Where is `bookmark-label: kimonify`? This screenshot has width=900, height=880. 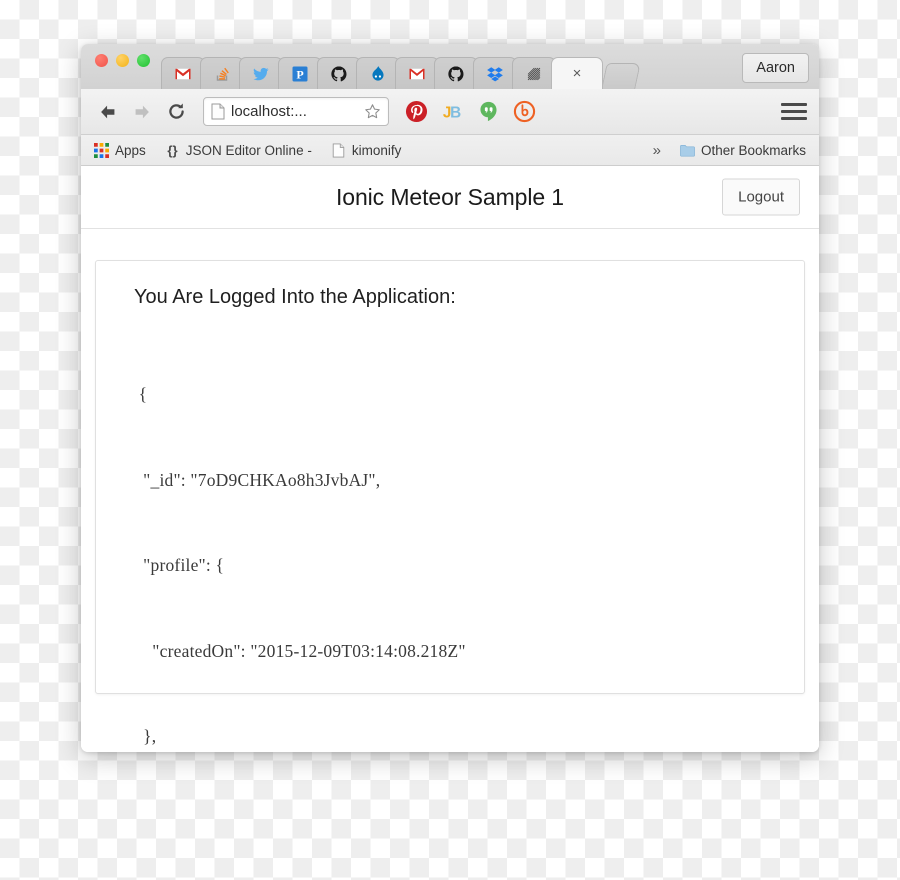
bookmark-label: kimonify is located at coordinates (376, 150).